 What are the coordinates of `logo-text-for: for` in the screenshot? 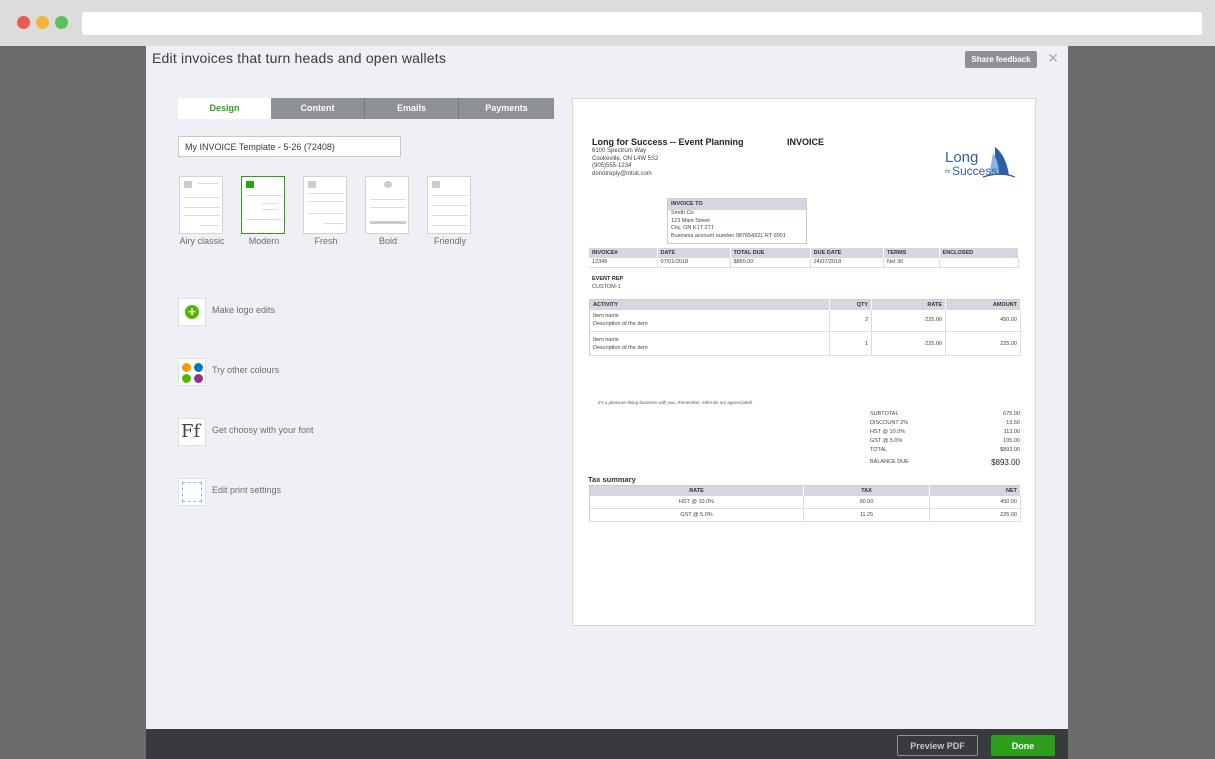 It's located at (948, 172).